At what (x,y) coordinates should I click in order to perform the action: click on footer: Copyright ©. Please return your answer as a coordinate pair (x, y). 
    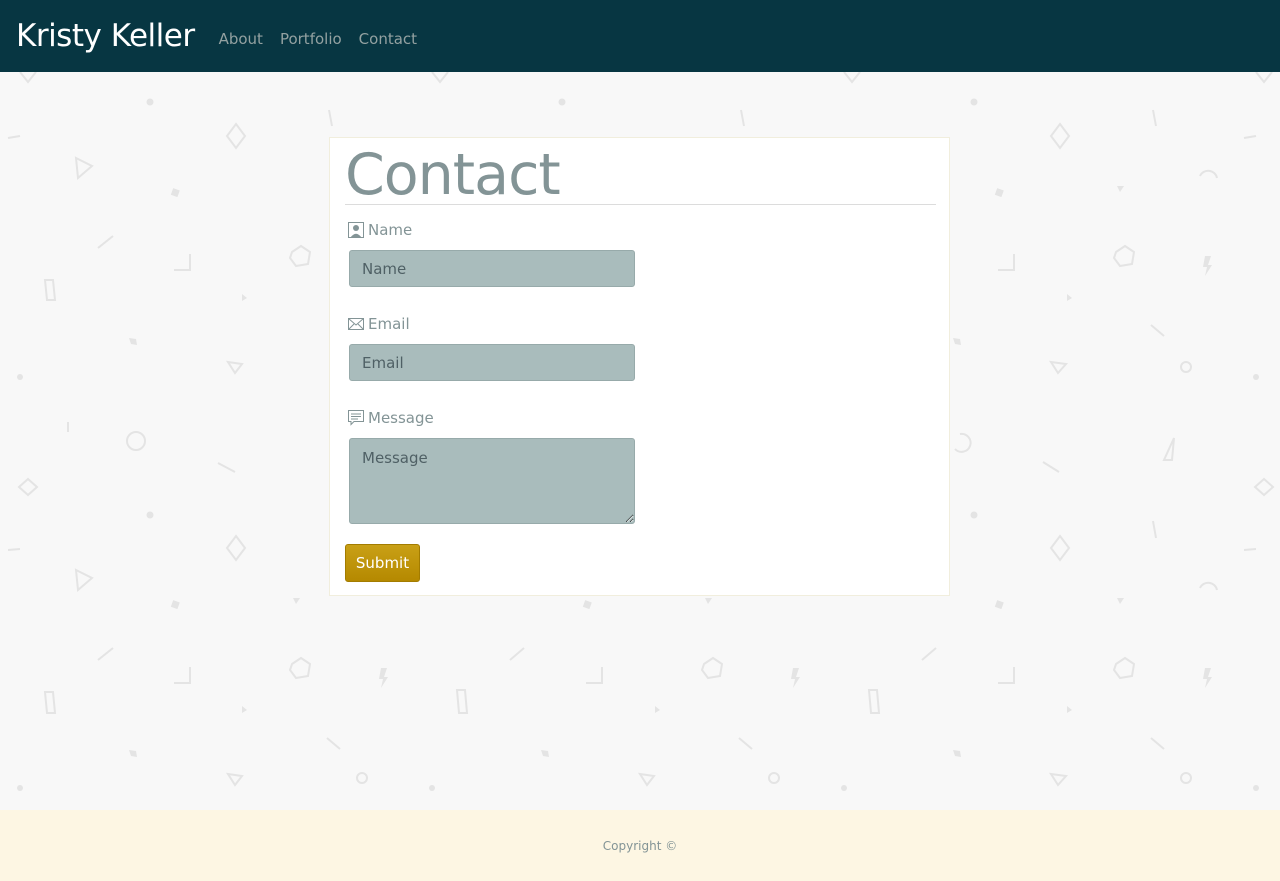
    Looking at the image, I should click on (640, 845).